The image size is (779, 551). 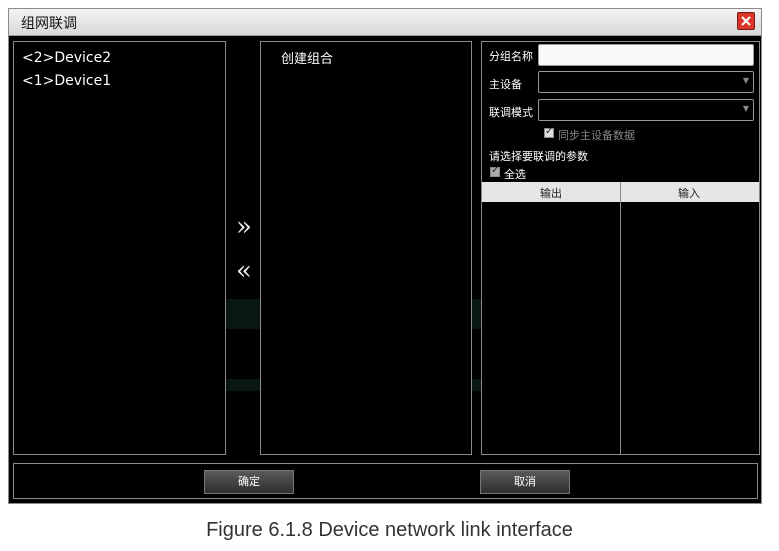 I want to click on remove-from-group-button: «, so click(x=244, y=271).